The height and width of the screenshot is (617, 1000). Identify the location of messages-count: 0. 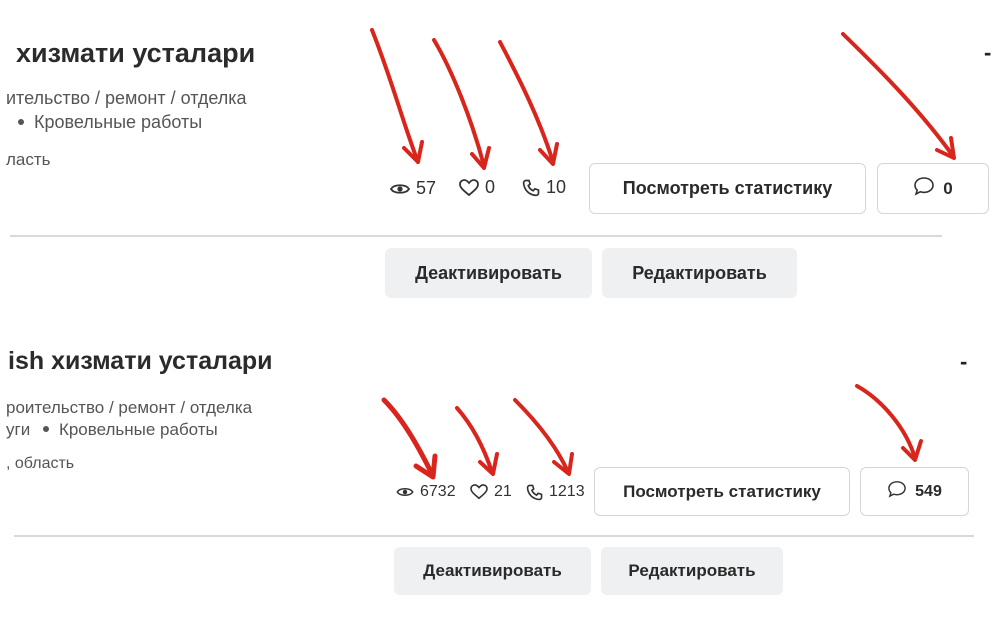
(948, 188).